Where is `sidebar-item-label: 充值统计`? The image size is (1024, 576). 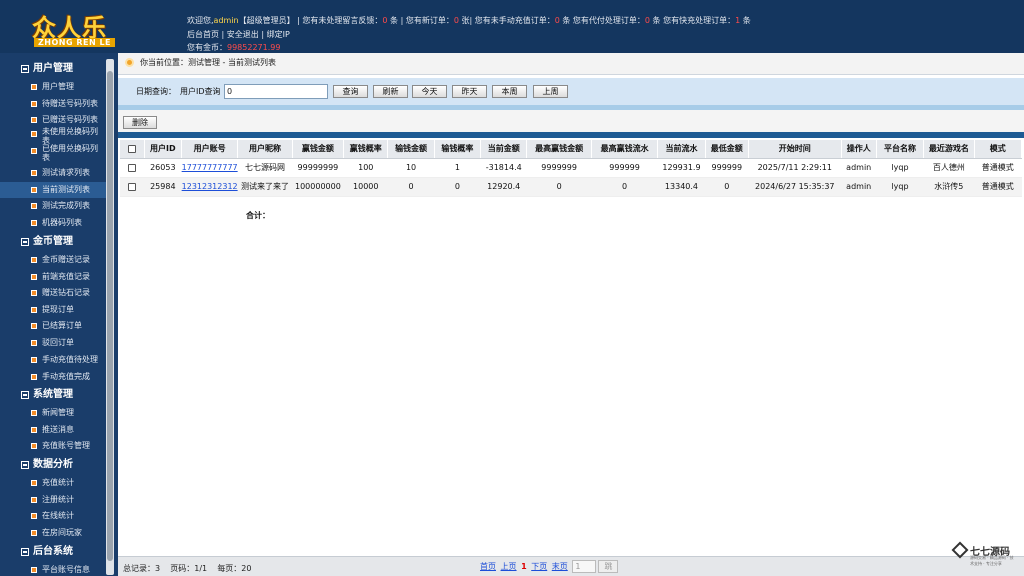
sidebar-item-label: 充值统计 is located at coordinates (58, 482).